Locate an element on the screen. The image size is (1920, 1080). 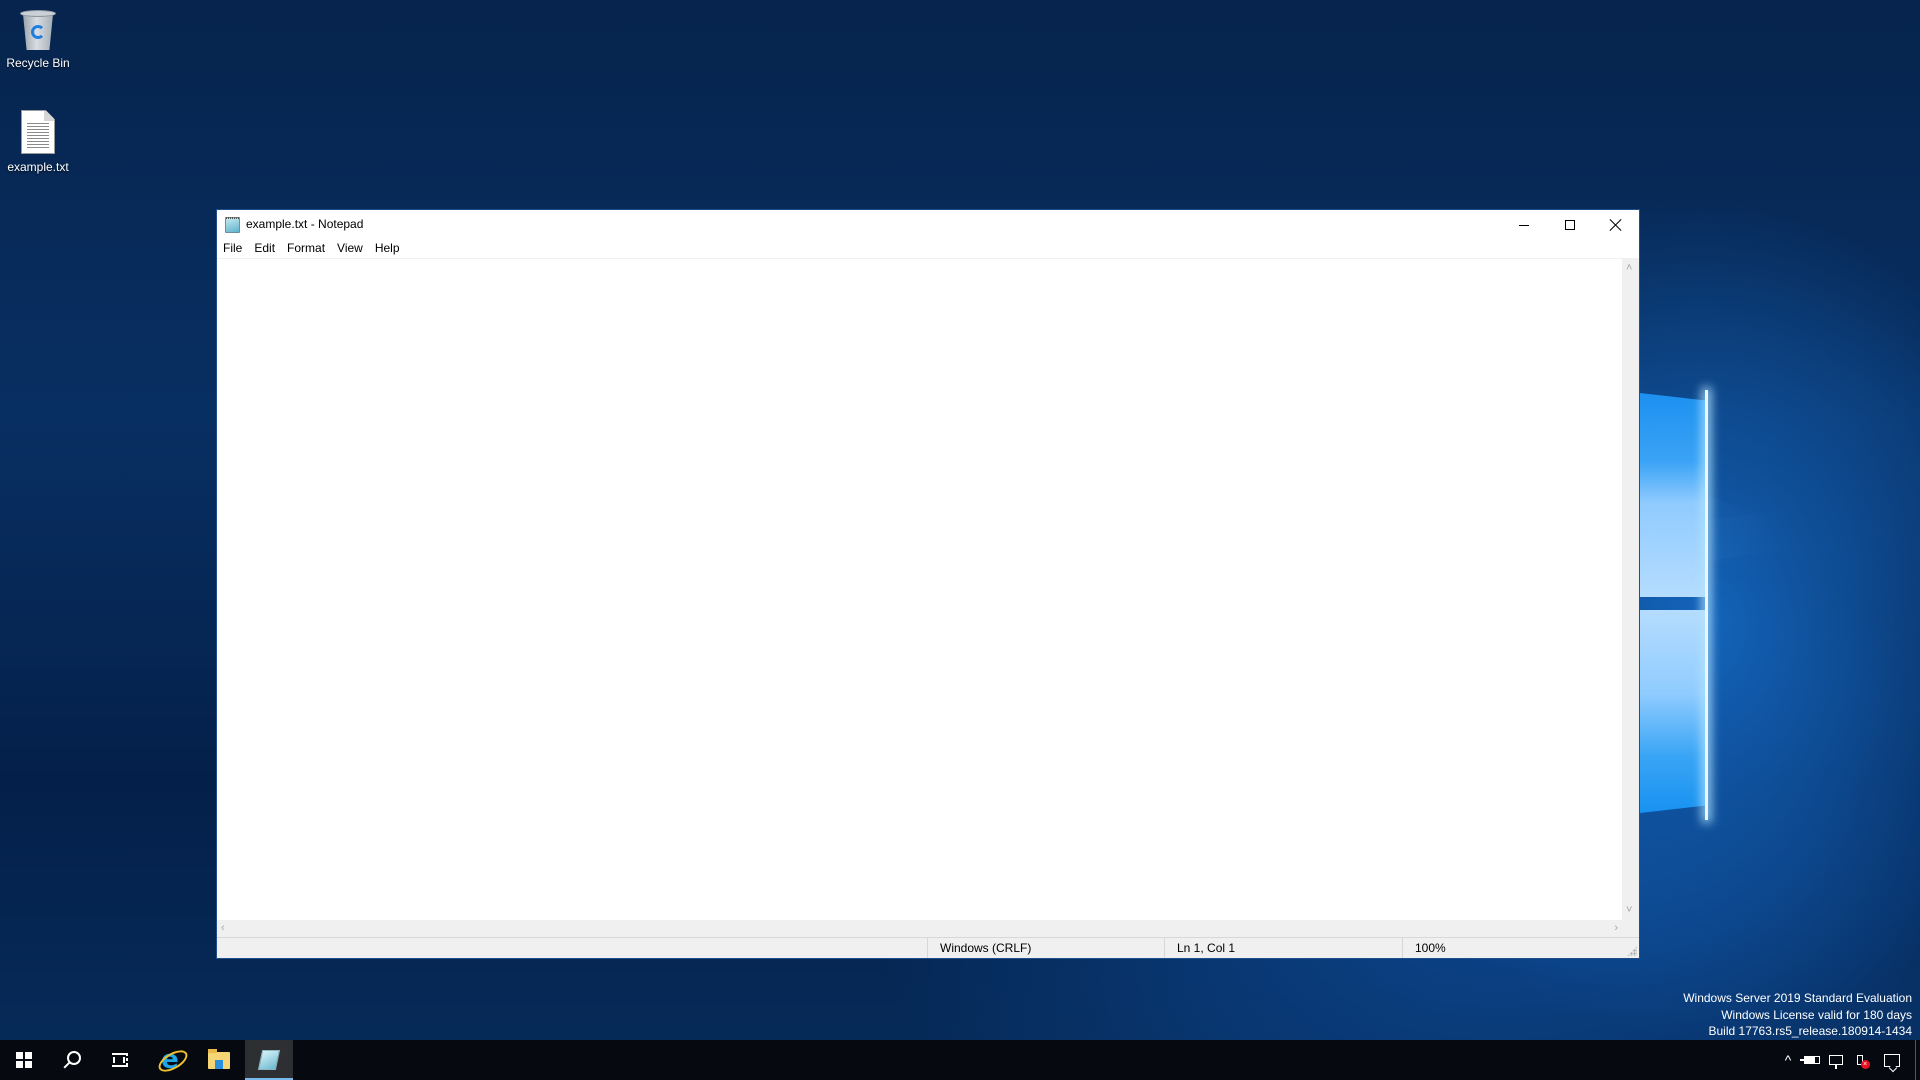
desktop-icon-recycle-bin: Recycle Bin is located at coordinates (38, 39).